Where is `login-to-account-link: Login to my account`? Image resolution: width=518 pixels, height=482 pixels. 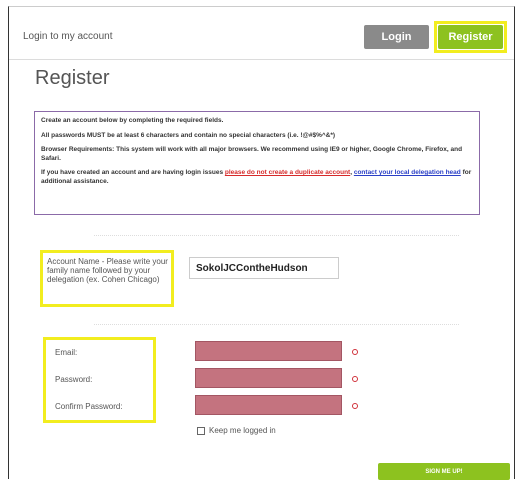
login-to-account-link: Login to my account is located at coordinates (68, 36).